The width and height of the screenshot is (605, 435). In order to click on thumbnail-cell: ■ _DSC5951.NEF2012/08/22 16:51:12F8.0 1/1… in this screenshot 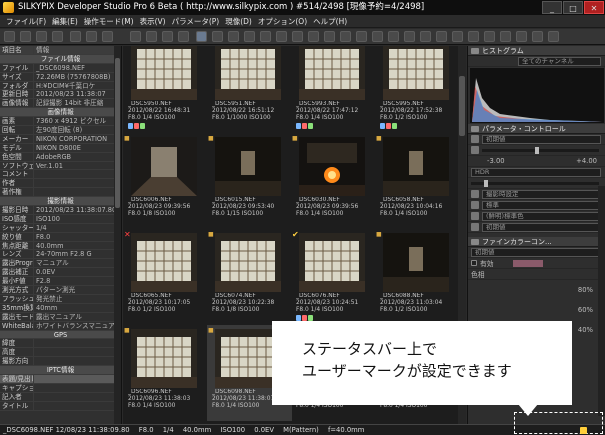, I will do `click(249, 89)`.